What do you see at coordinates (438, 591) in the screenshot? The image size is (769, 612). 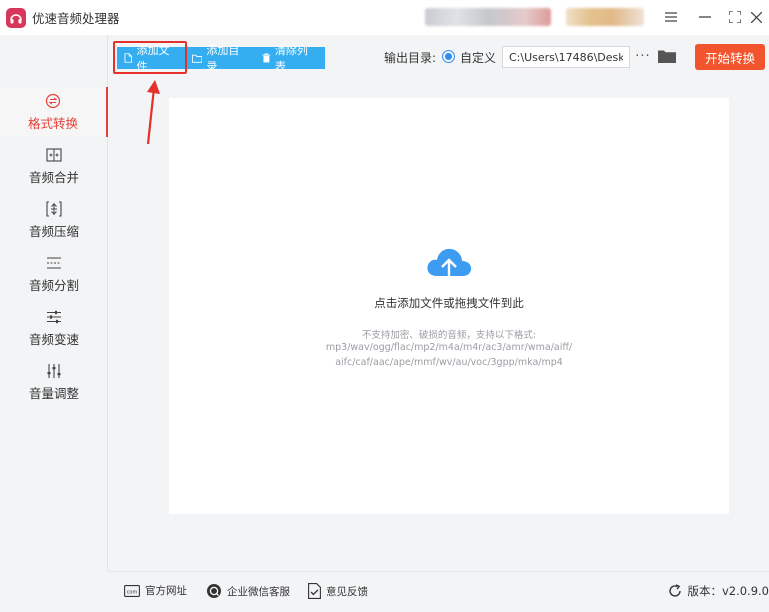 I see `footer: com 官方网址 企业微信客服 意见反馈 版本：v2.0.9.0` at bounding box center [438, 591].